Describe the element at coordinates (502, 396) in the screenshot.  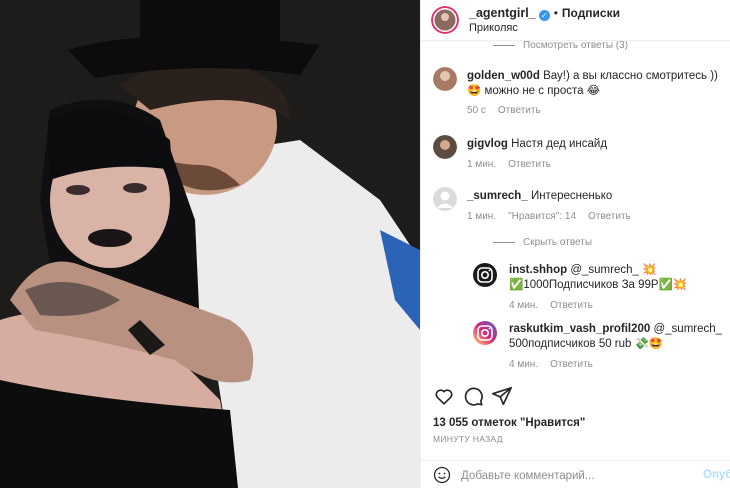
I see `share-icon` at that location.